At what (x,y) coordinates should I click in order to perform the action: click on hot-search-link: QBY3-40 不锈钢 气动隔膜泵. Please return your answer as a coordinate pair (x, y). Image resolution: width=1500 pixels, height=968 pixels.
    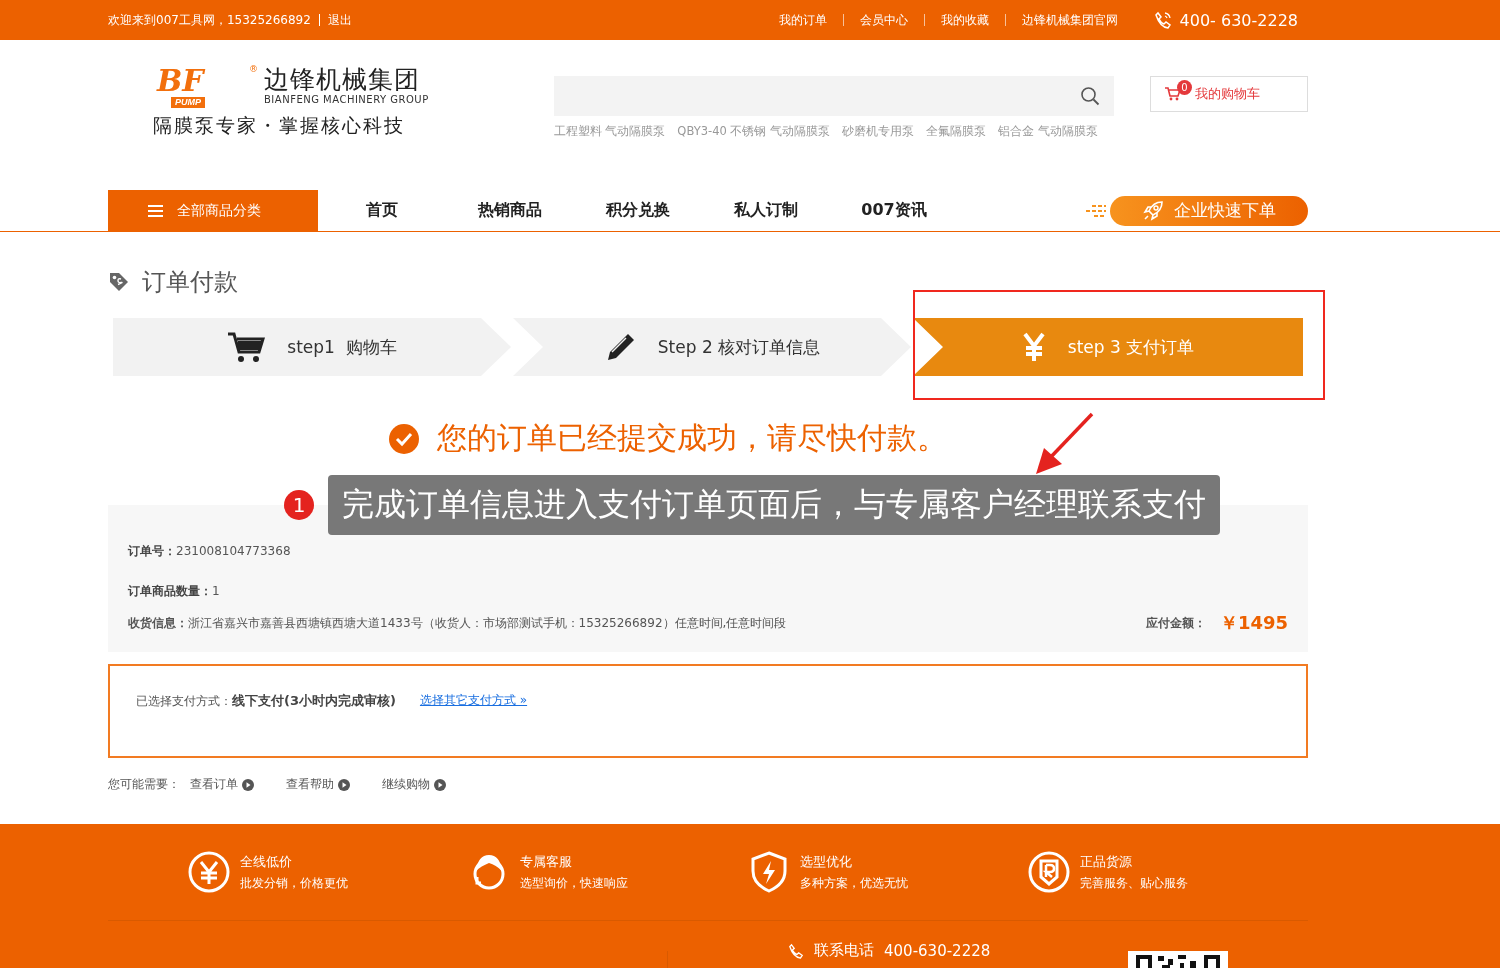
    Looking at the image, I should click on (754, 131).